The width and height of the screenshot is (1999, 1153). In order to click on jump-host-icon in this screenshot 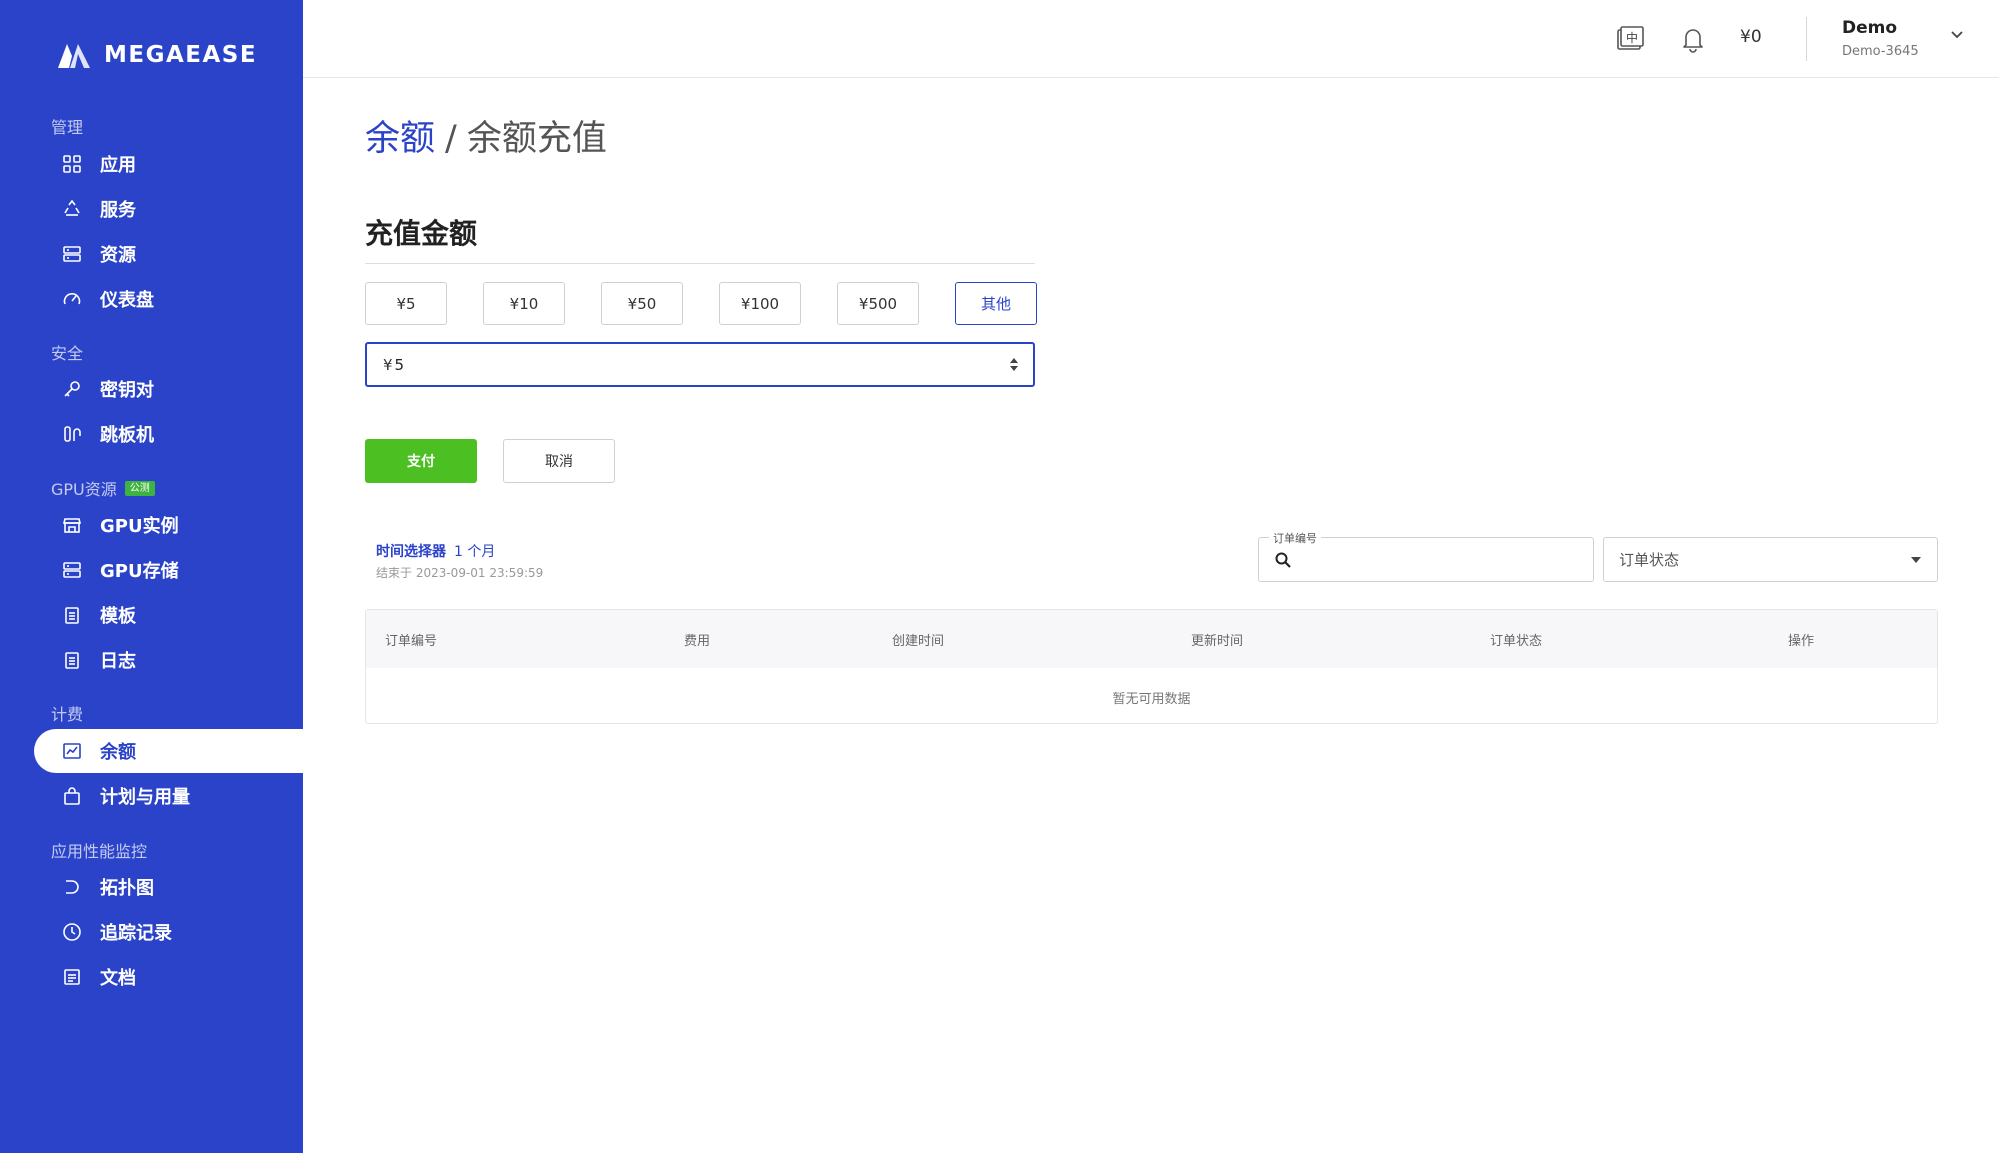, I will do `click(72, 434)`.